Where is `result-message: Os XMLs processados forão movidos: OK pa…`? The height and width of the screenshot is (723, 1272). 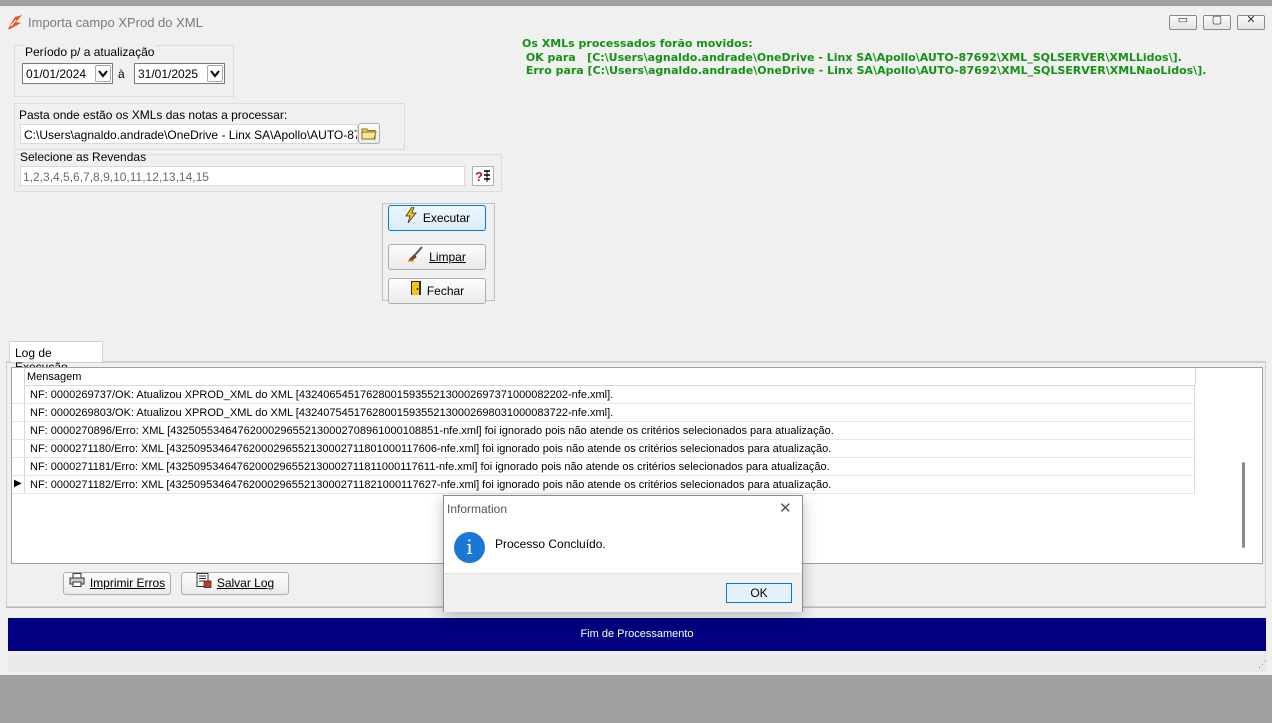 result-message: Os XMLs processados forão movidos: OK pa… is located at coordinates (864, 57).